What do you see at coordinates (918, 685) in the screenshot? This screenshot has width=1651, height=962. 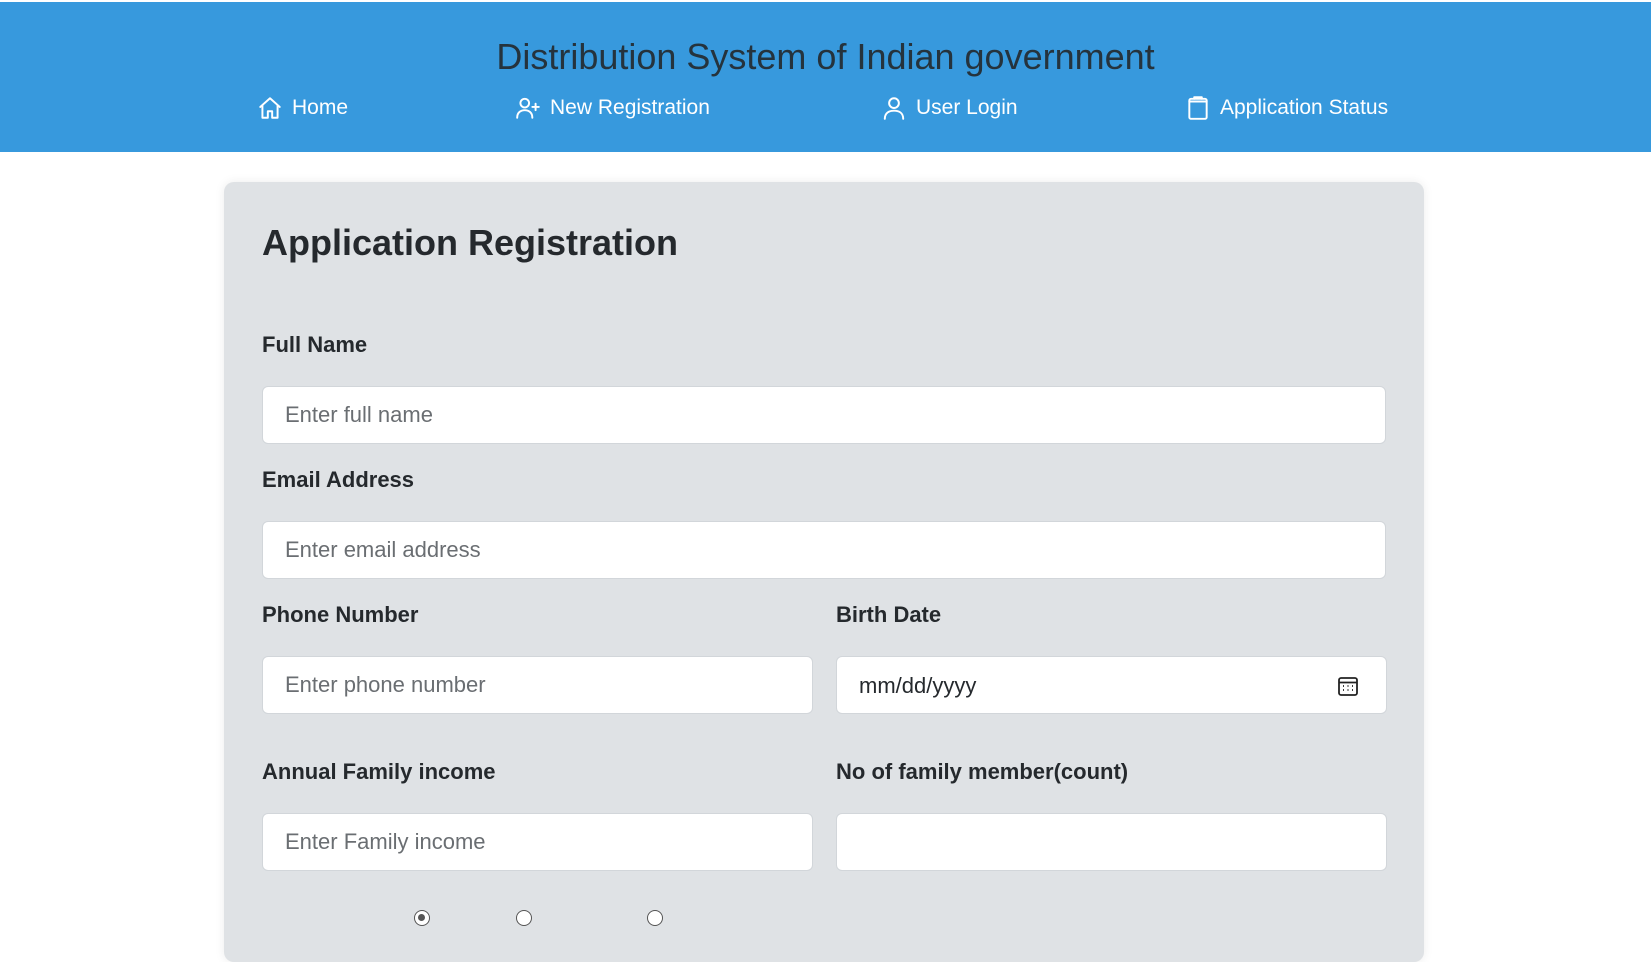 I see `birth-date-placeholder: mm/dd/yyyy` at bounding box center [918, 685].